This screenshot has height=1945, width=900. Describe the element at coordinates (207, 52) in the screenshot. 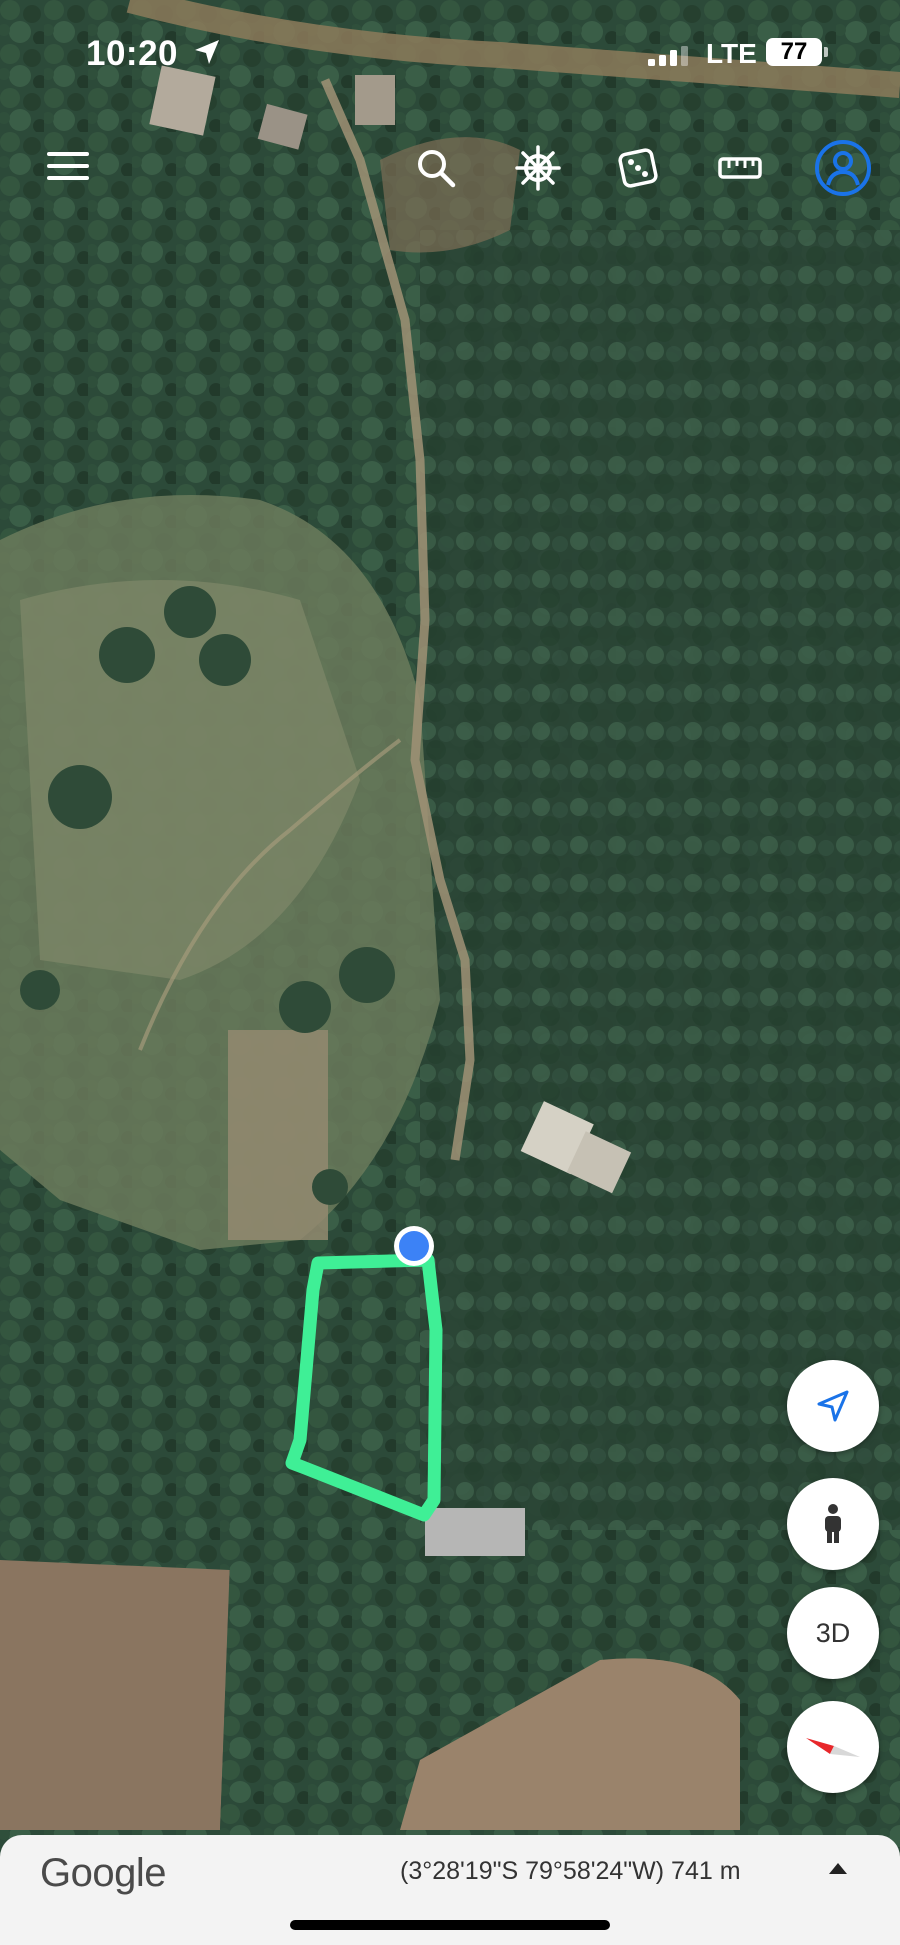

I see `location-services-icon` at that location.